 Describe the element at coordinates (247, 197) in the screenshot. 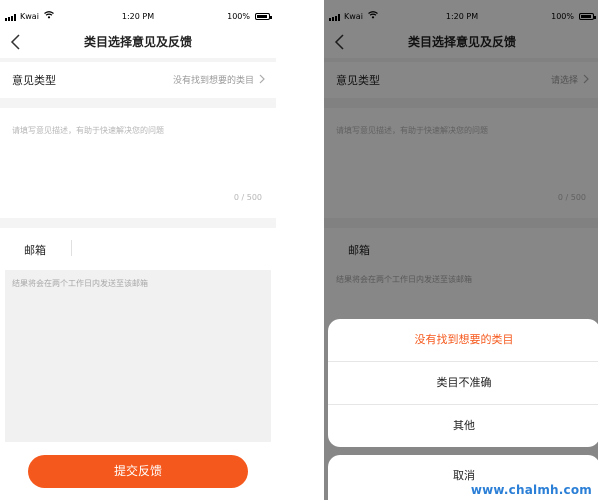

I see `character-counter: 0 / 500` at that location.